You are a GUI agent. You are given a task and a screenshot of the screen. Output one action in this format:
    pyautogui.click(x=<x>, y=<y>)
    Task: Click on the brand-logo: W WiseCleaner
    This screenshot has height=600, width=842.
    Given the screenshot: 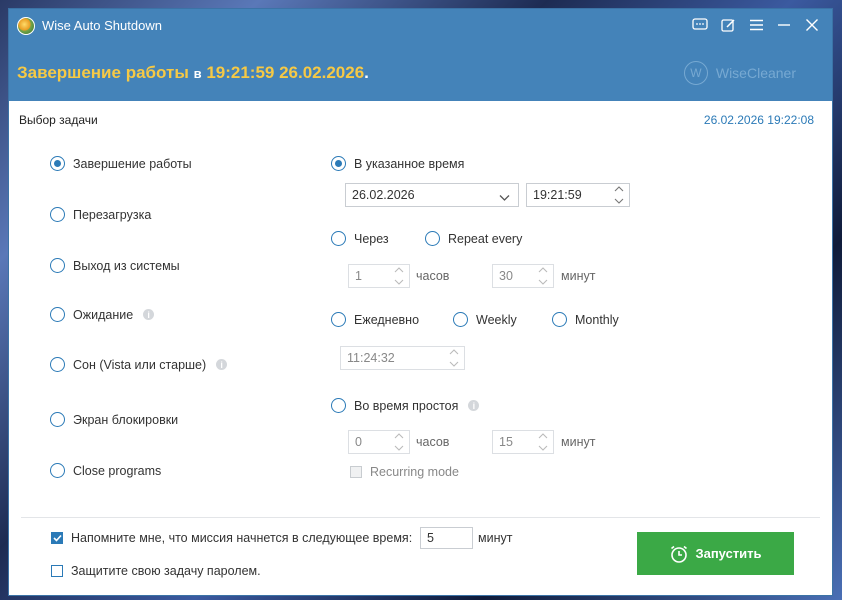 What is the action you would take?
    pyautogui.click(x=739, y=73)
    